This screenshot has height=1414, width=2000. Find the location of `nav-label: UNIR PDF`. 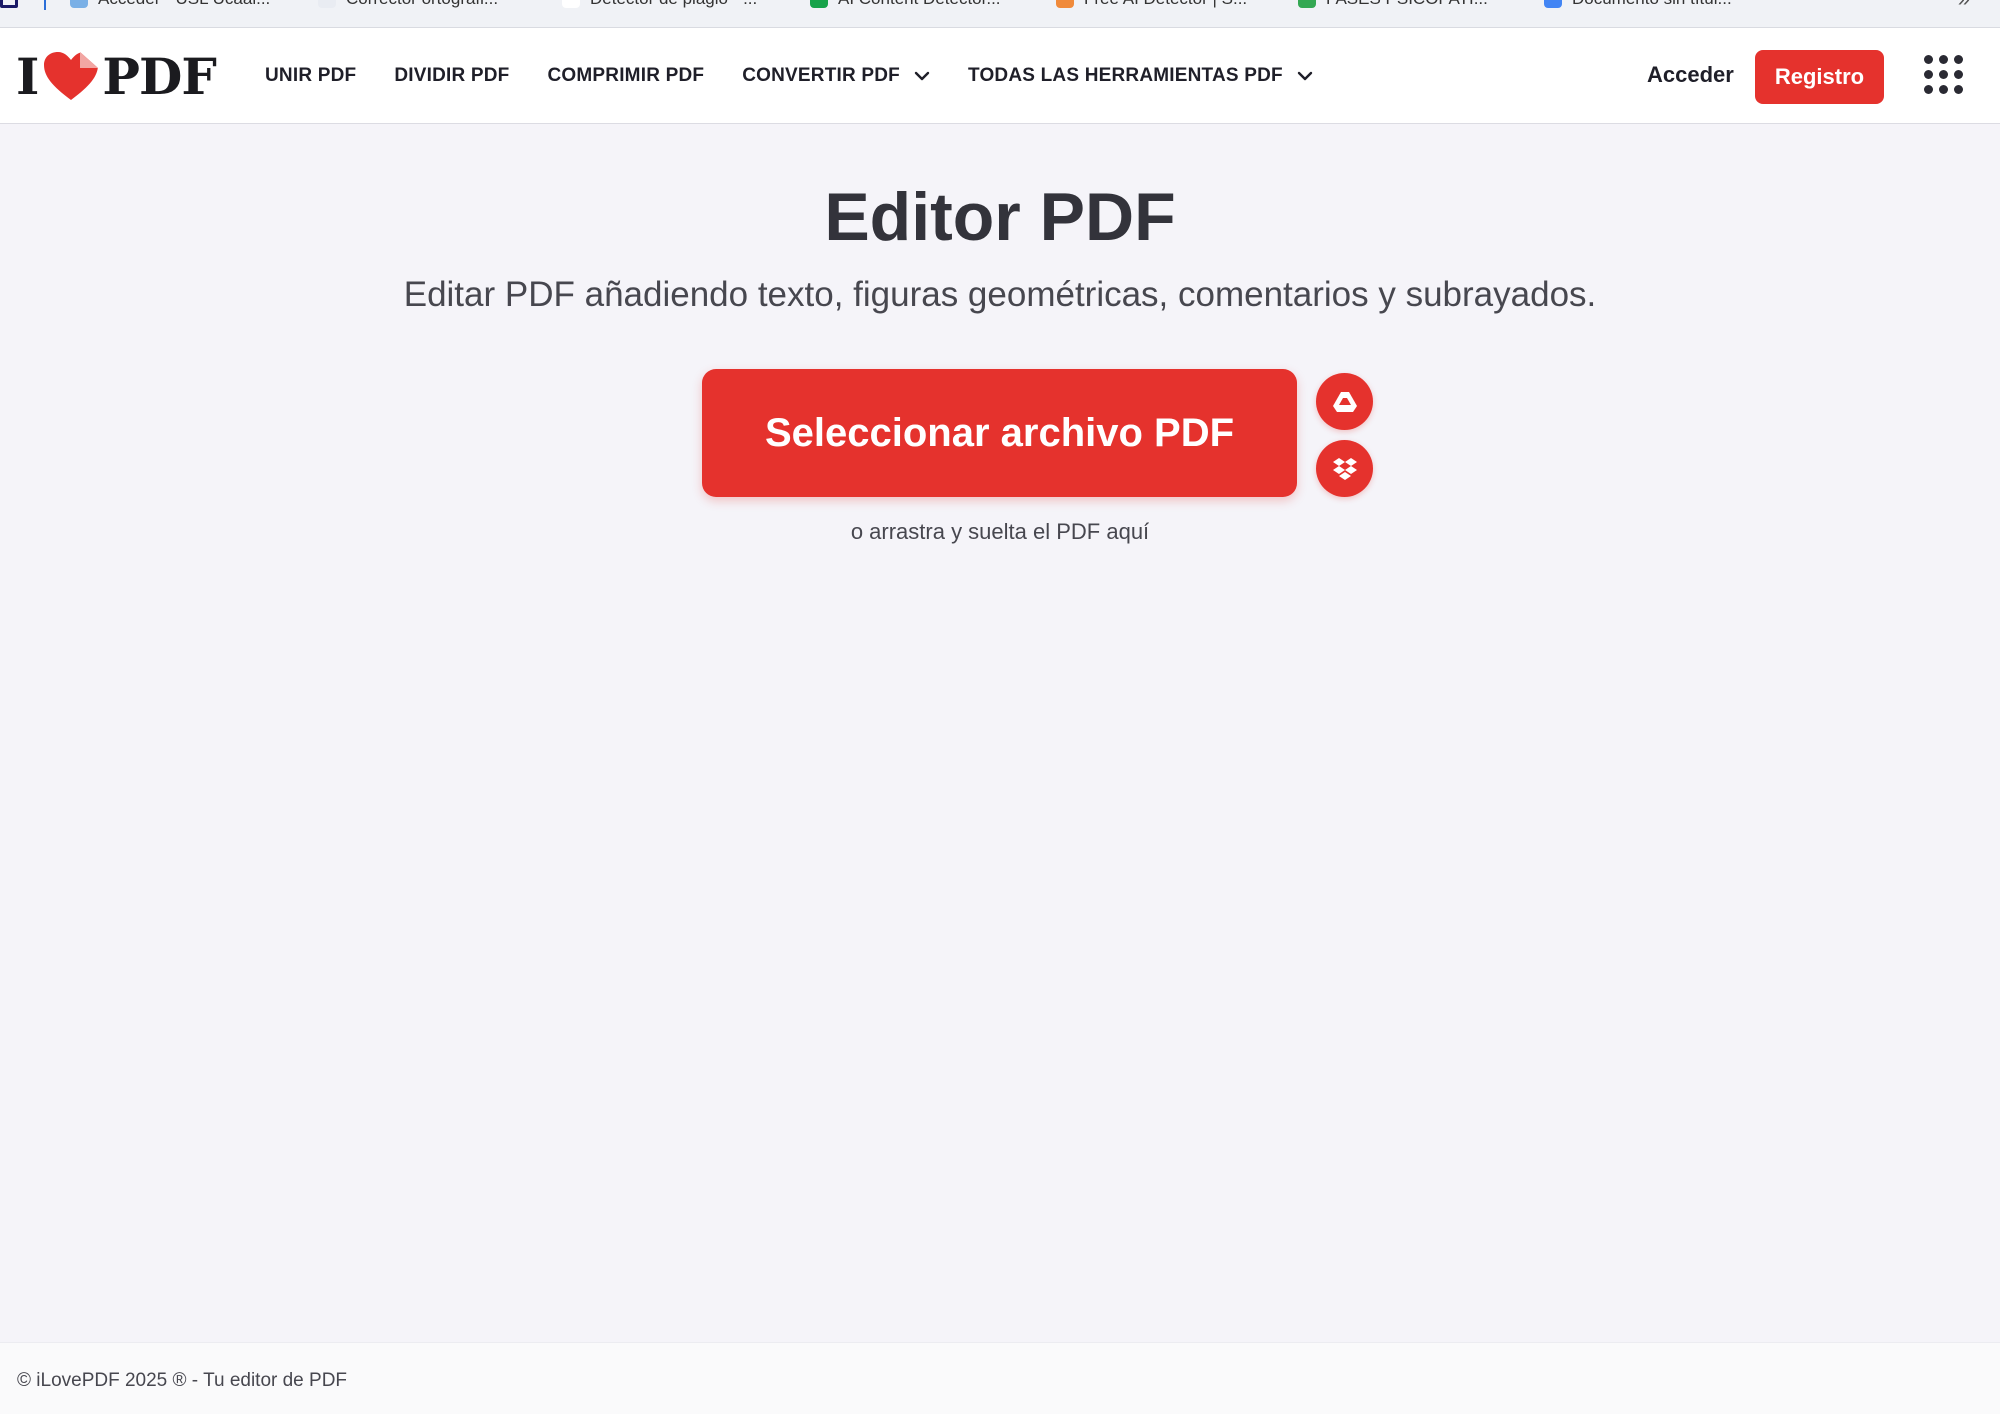

nav-label: UNIR PDF is located at coordinates (311, 75).